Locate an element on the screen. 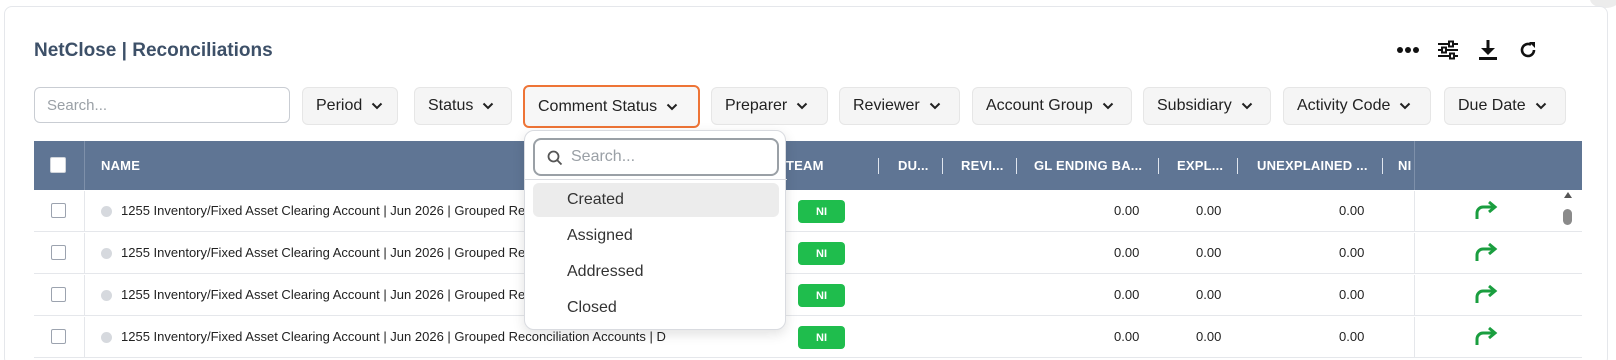 The image size is (1616, 360). toolbar-icons is located at coordinates (1483, 50).